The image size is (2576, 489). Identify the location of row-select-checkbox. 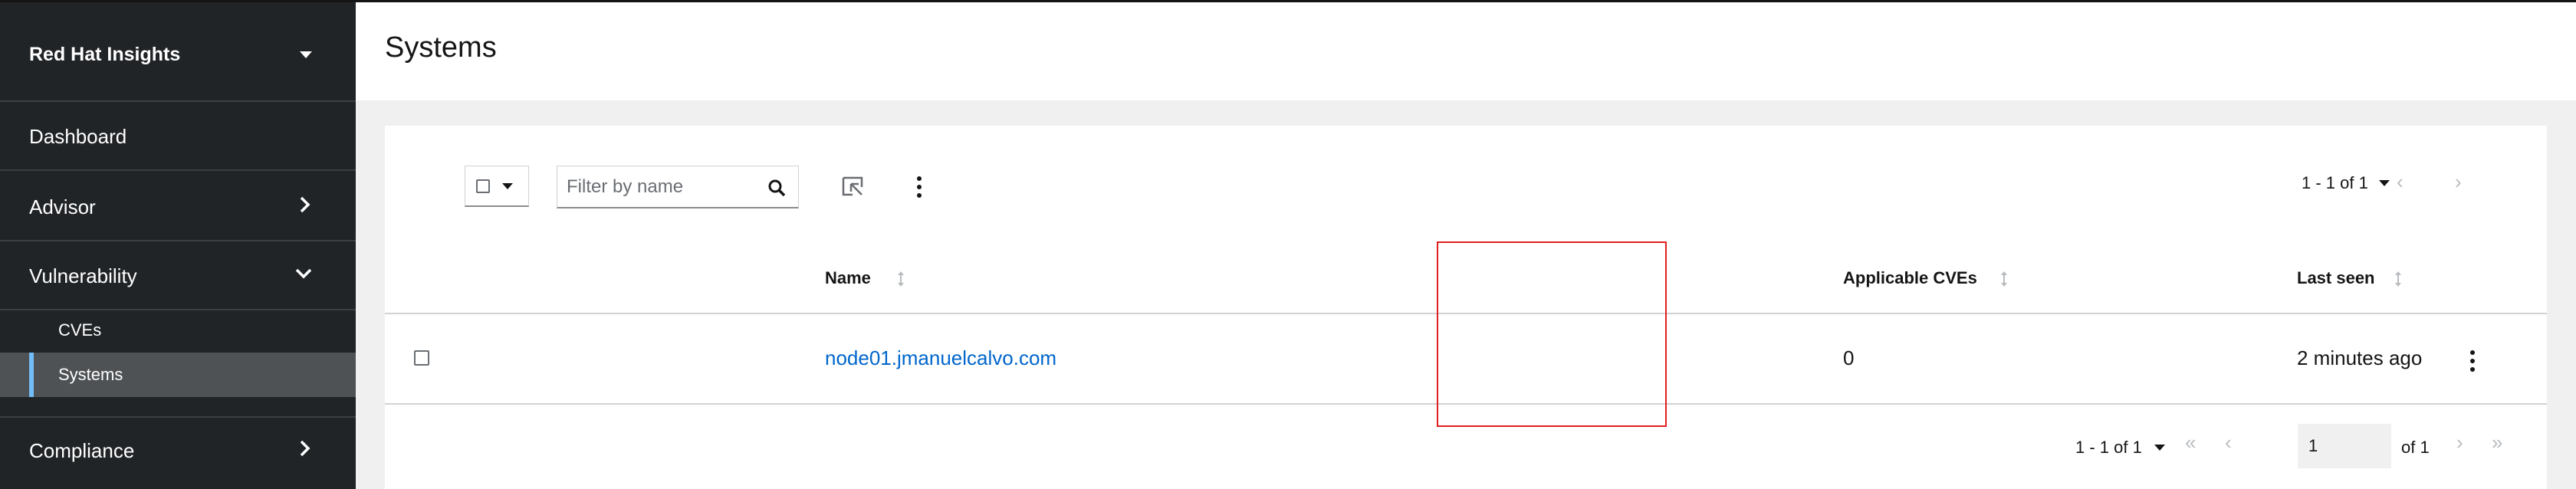
(421, 358).